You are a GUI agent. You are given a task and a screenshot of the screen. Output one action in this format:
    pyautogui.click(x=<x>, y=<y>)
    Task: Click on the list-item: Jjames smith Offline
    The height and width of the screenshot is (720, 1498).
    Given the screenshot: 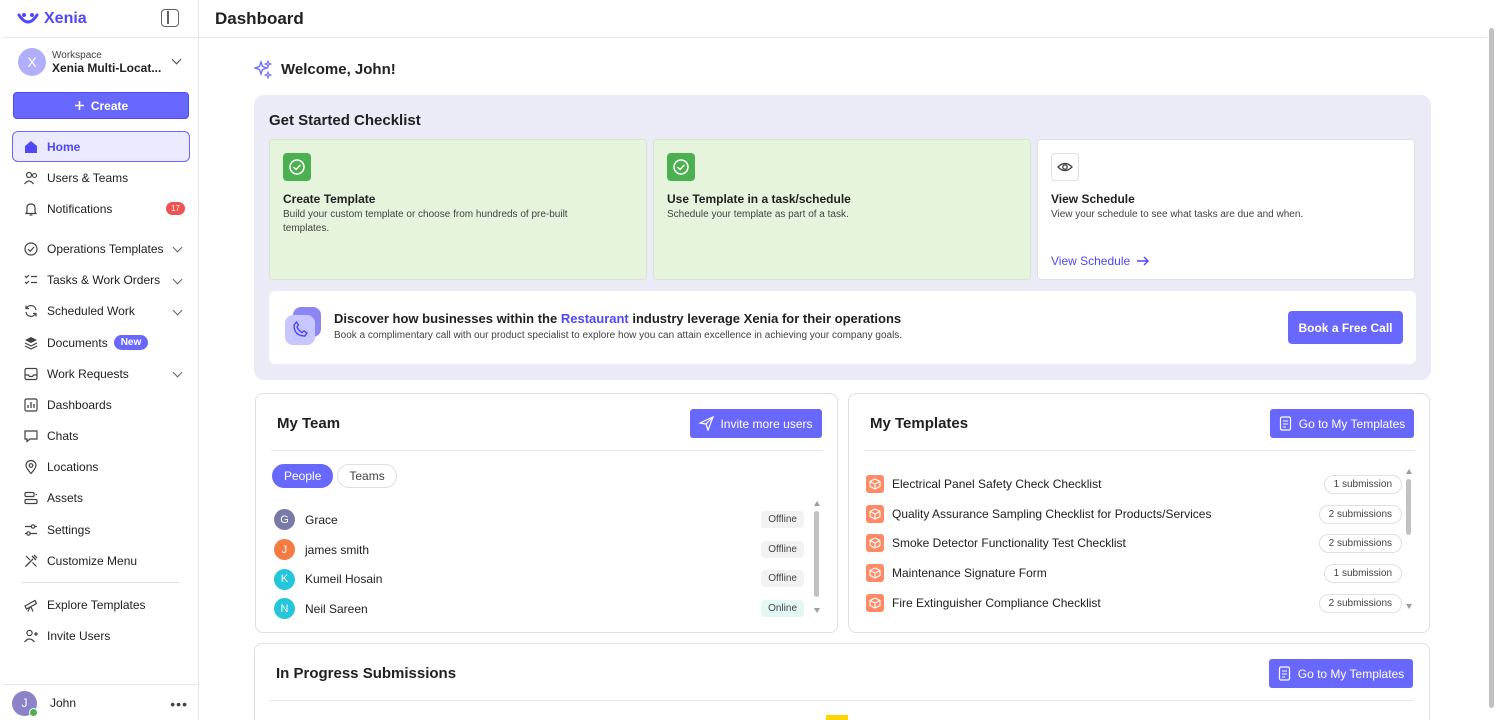 What is the action you would take?
    pyautogui.click(x=539, y=550)
    